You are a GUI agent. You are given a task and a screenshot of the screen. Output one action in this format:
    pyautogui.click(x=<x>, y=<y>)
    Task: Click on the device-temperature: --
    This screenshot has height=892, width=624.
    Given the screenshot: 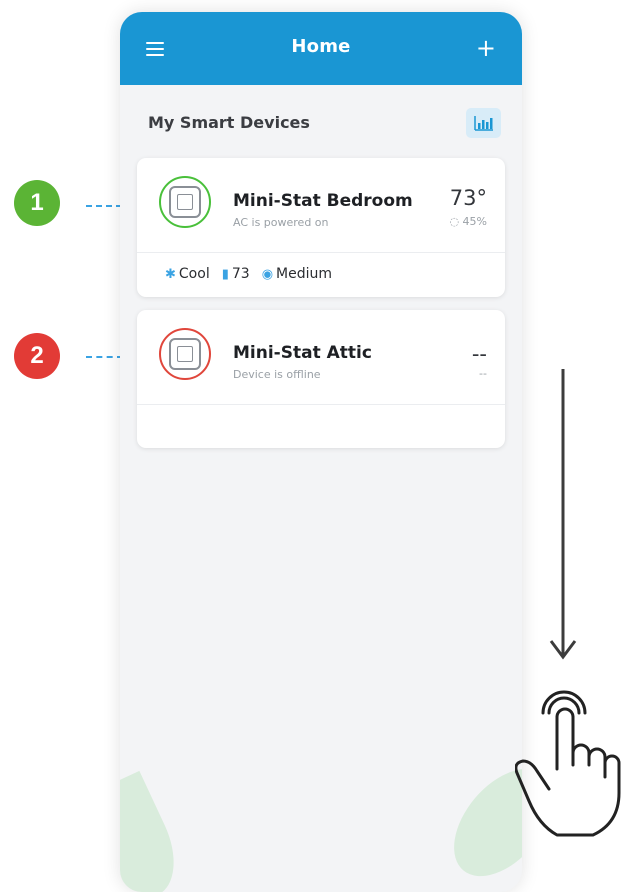 What is the action you would take?
    pyautogui.click(x=479, y=354)
    